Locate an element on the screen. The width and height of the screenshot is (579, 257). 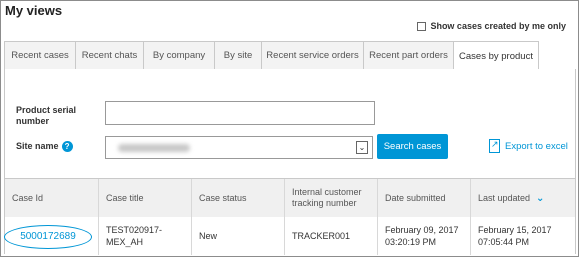
help-icon: ? is located at coordinates (67, 147).